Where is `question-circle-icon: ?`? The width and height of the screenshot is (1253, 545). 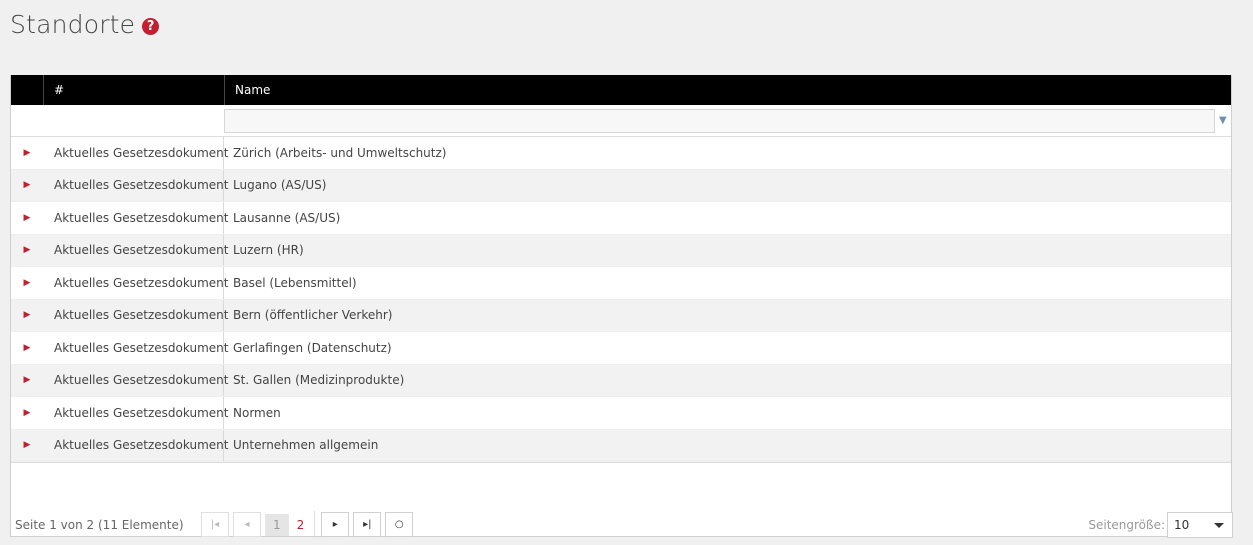
question-circle-icon: ? is located at coordinates (151, 26).